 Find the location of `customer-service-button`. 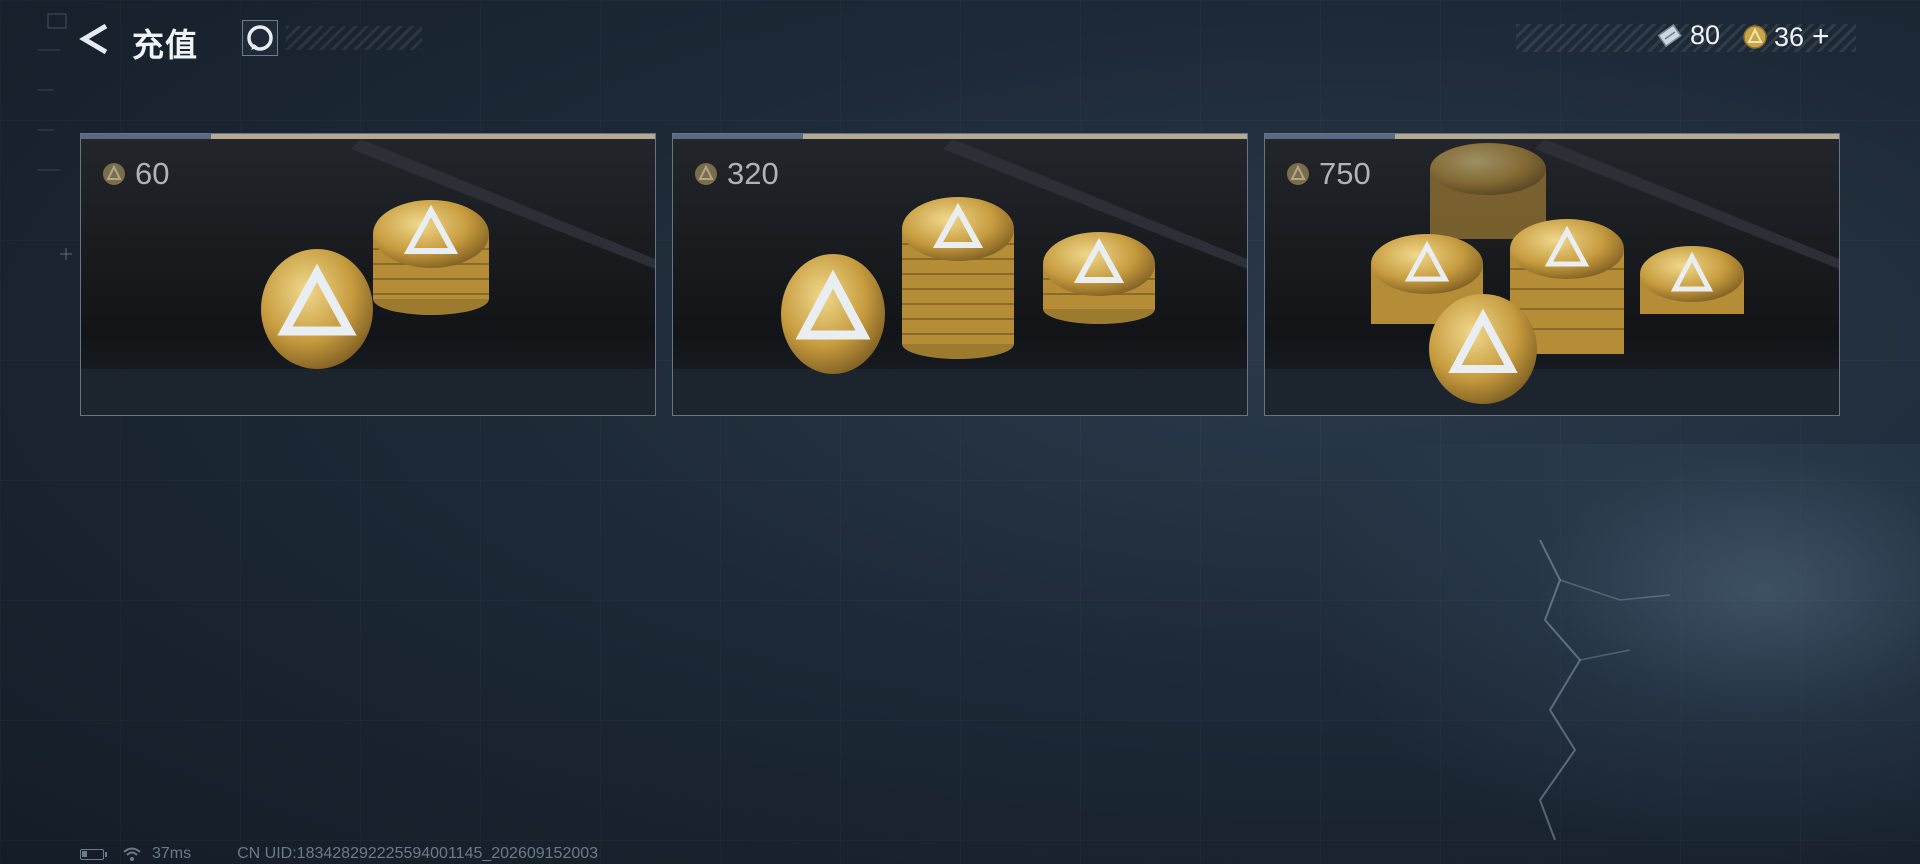

customer-service-button is located at coordinates (260, 38).